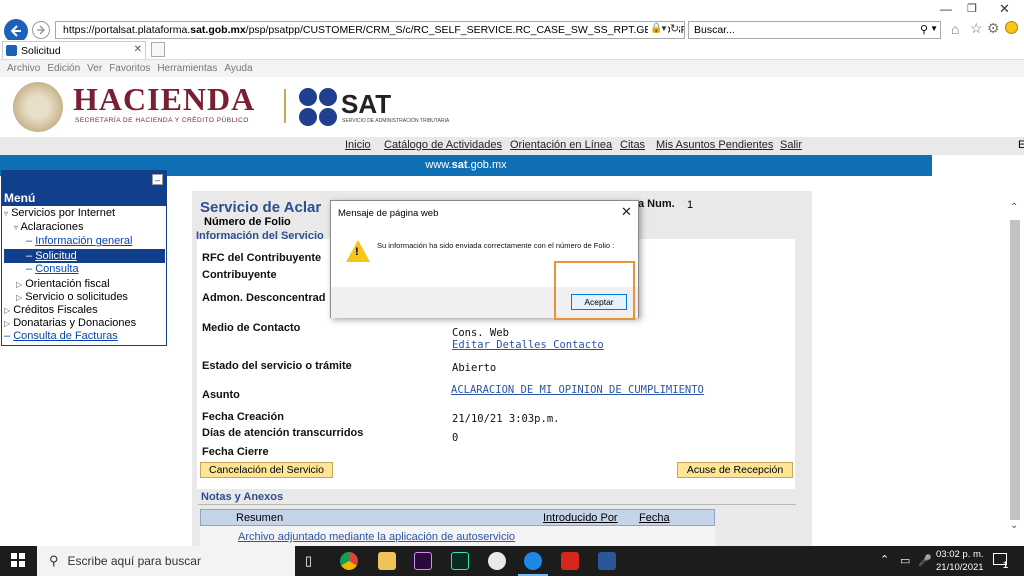 Image resolution: width=1024 pixels, height=576 pixels. Describe the element at coordinates (480, 333) in the screenshot. I see `medio-contacto-value: Cons. Web` at that location.